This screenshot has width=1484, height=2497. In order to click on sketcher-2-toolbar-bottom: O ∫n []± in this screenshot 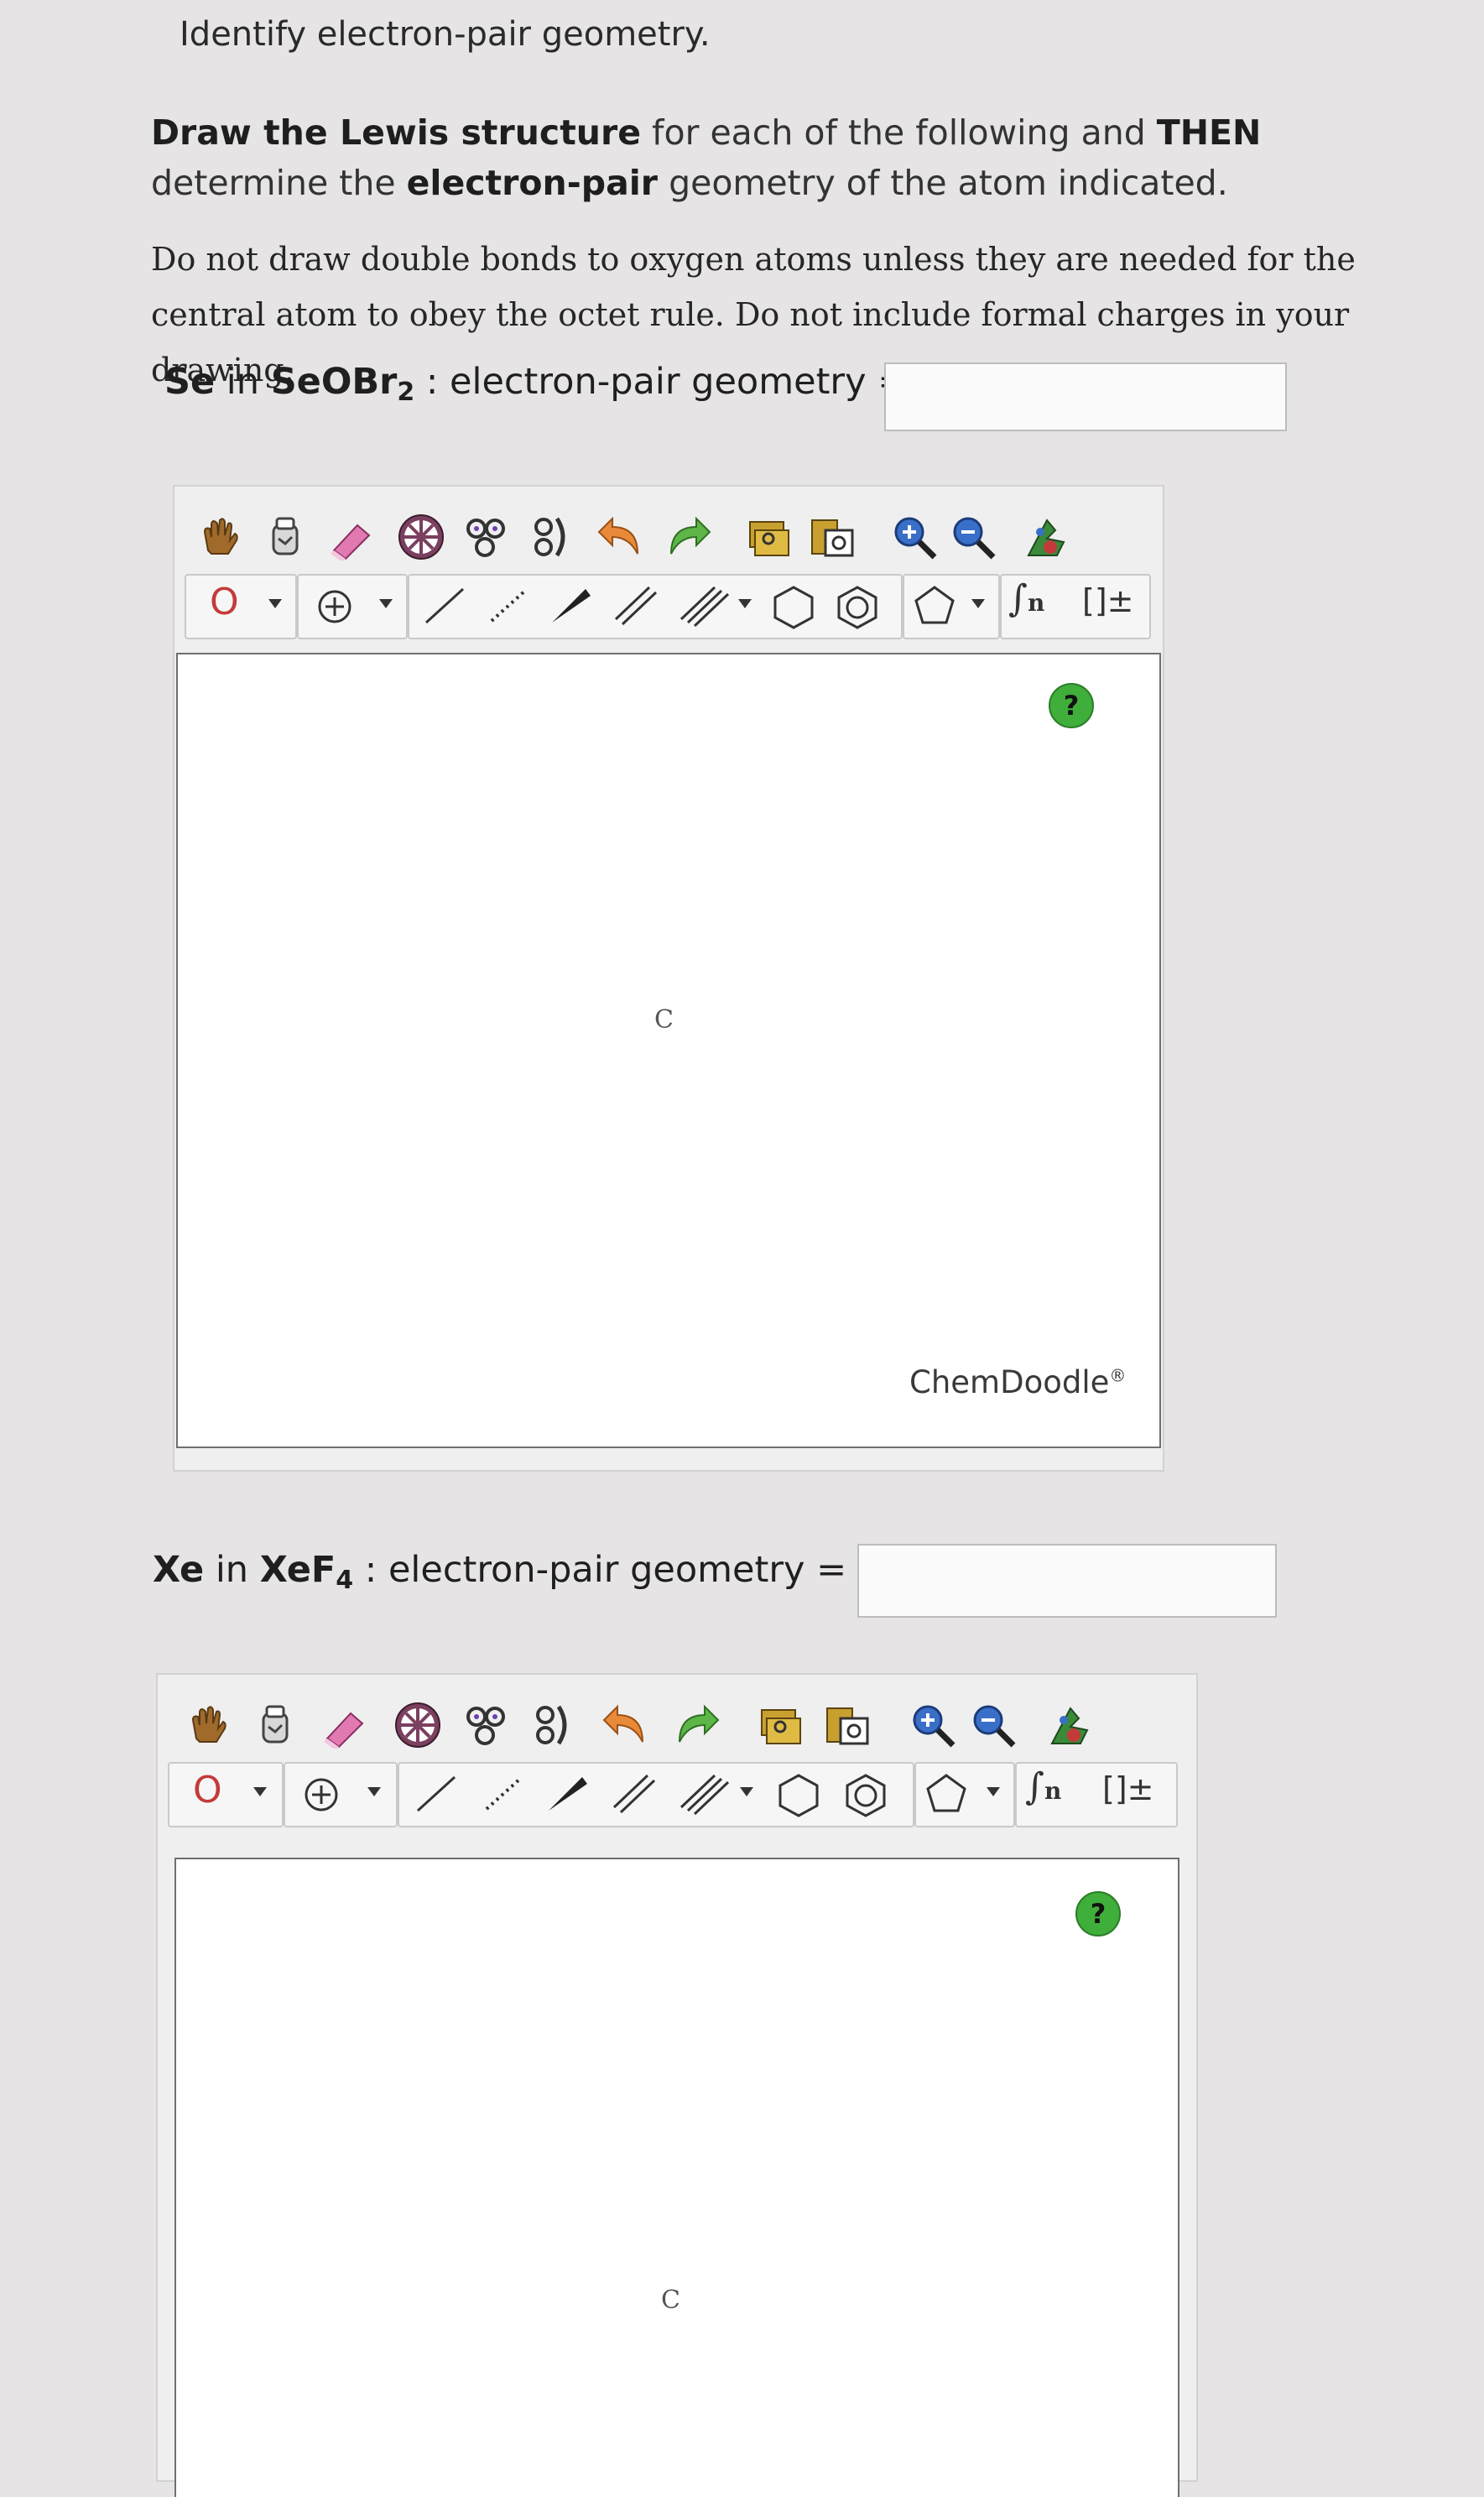, I will do `click(677, 1793)`.